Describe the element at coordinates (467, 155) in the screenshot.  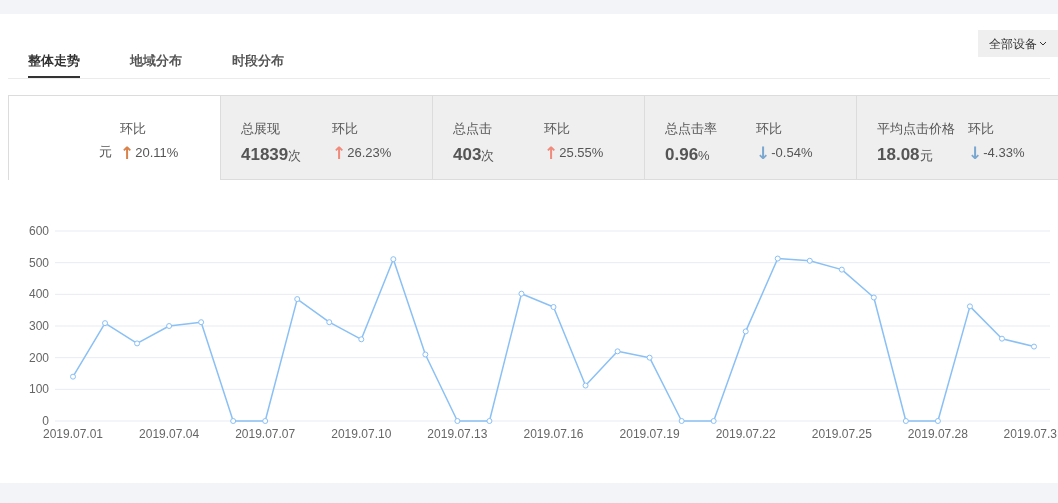
I see `metric-value: 403` at that location.